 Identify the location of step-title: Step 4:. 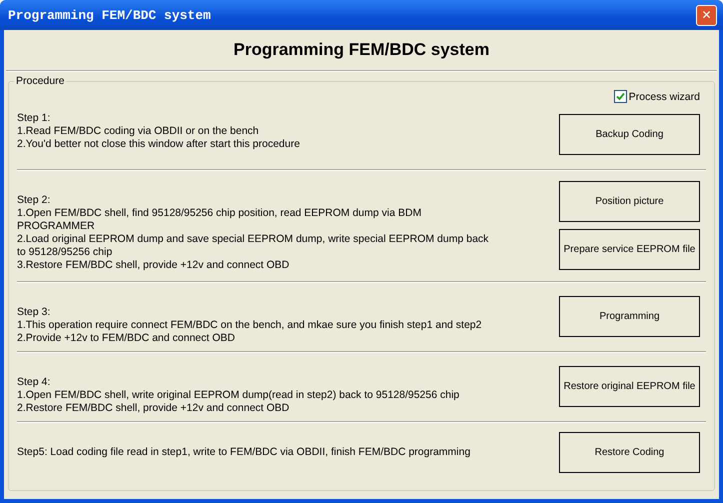
(34, 382).